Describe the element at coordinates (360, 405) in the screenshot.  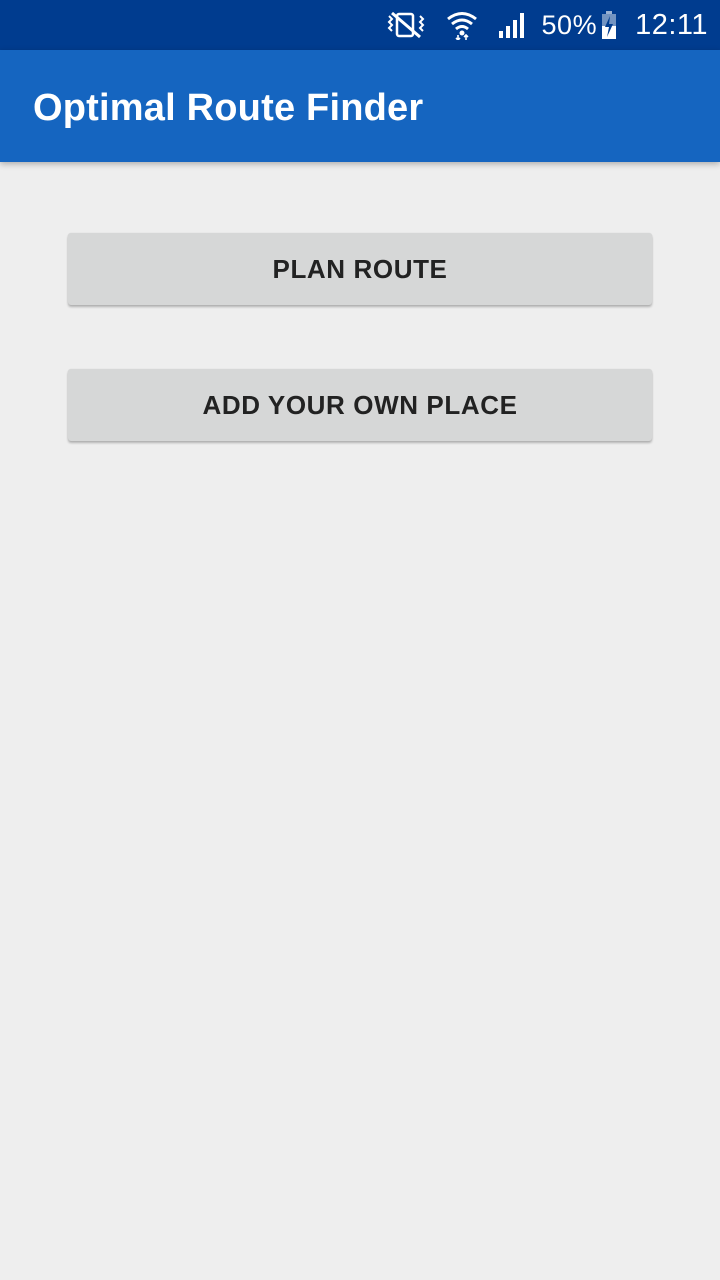
I see `add-your-own-place-button: ADD YOUR OWN PLACE` at that location.